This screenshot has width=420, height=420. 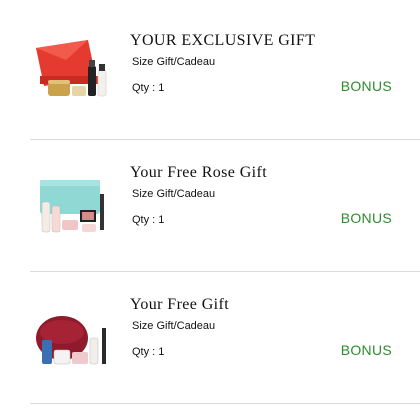 I want to click on burgundy-pouch-gift-set-icon, so click(x=71, y=340).